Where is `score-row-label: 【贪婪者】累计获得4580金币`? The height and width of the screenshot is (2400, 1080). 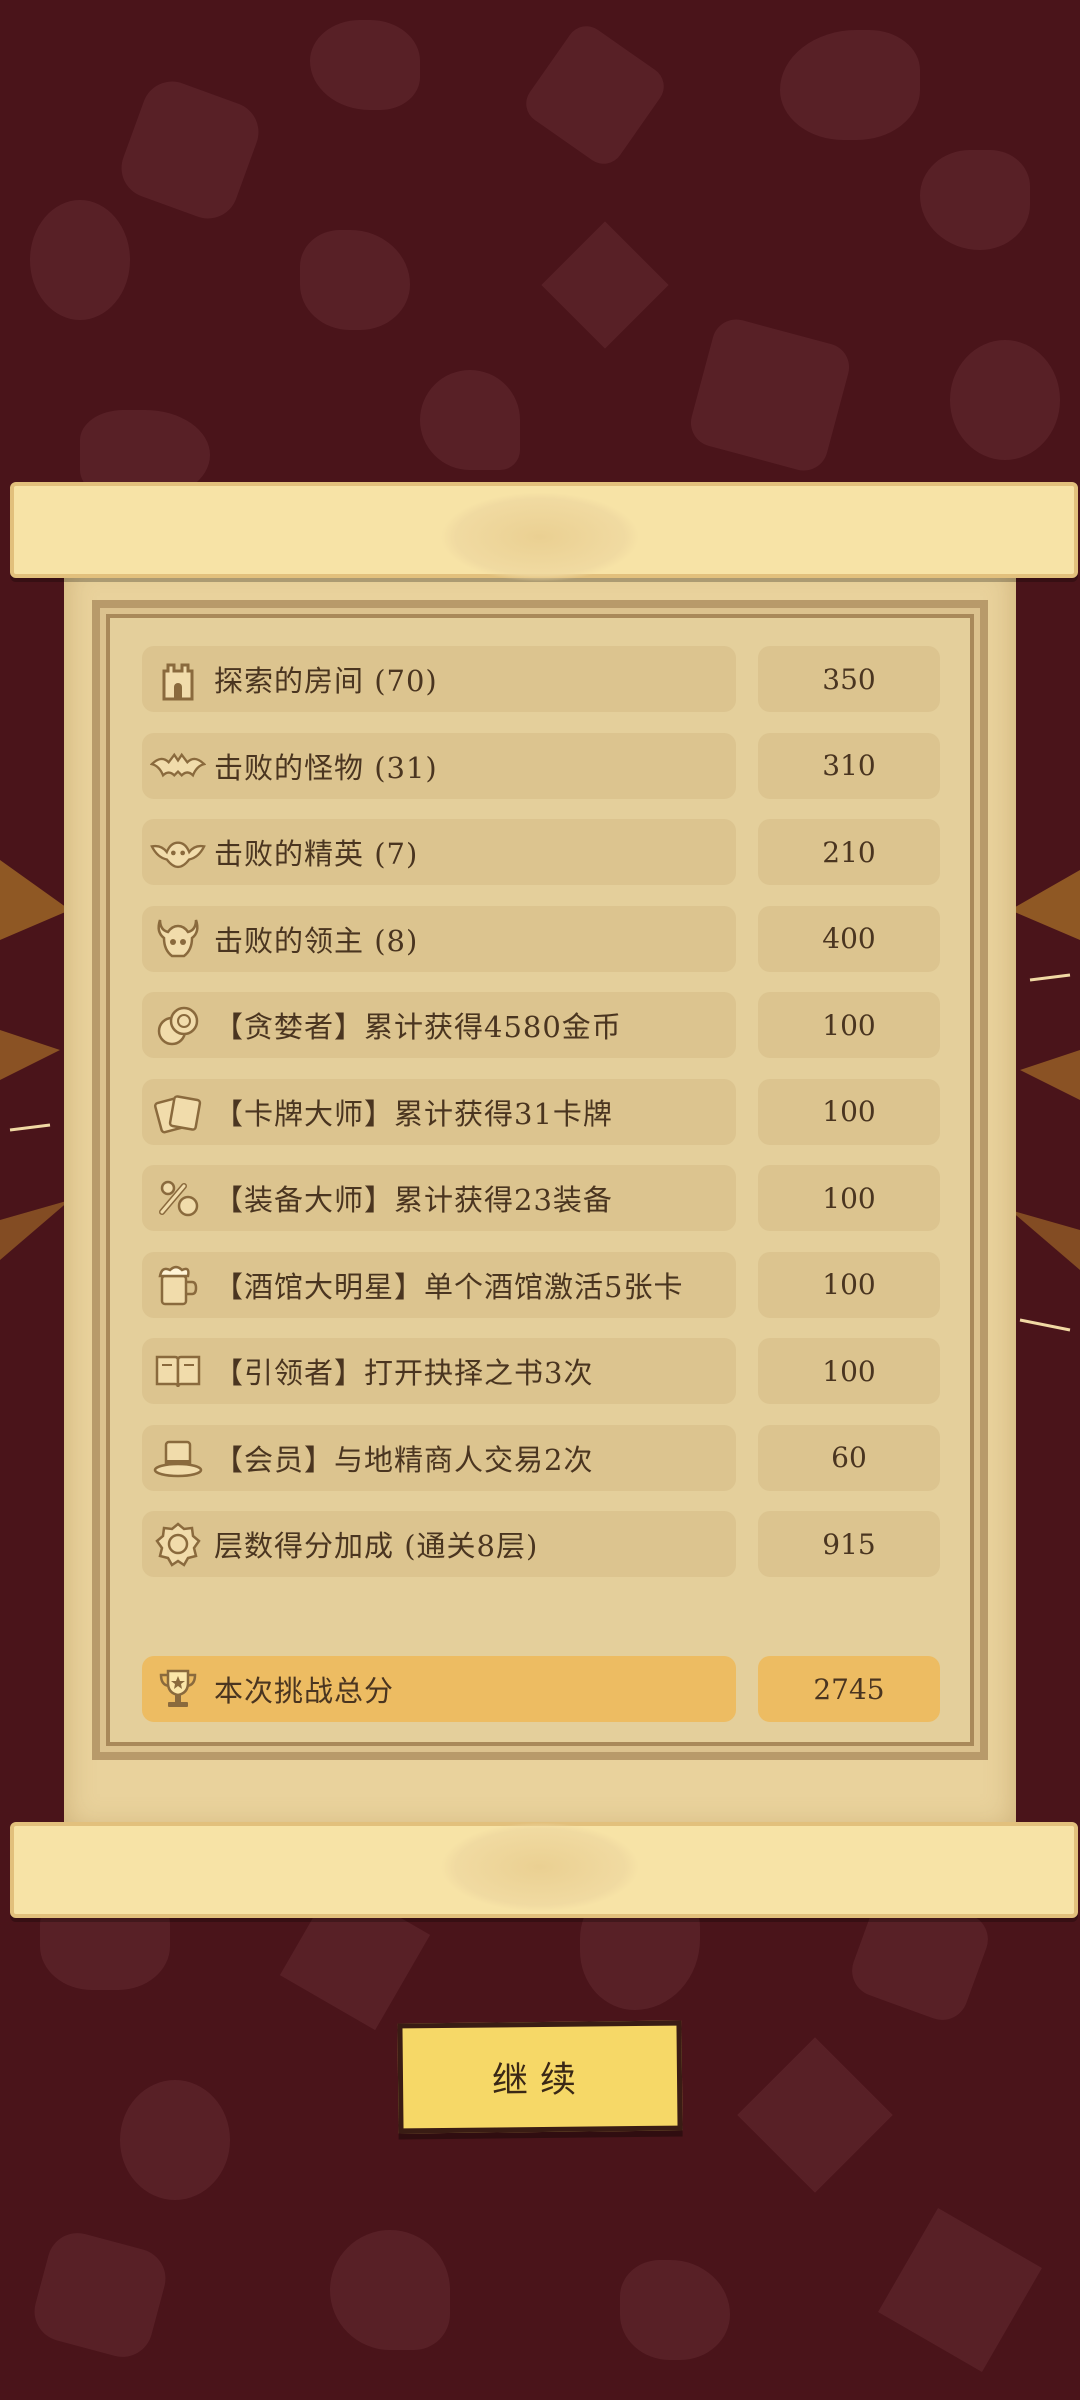
score-row-label: 【贪婪者】累计获得4580金币 is located at coordinates (418, 1027).